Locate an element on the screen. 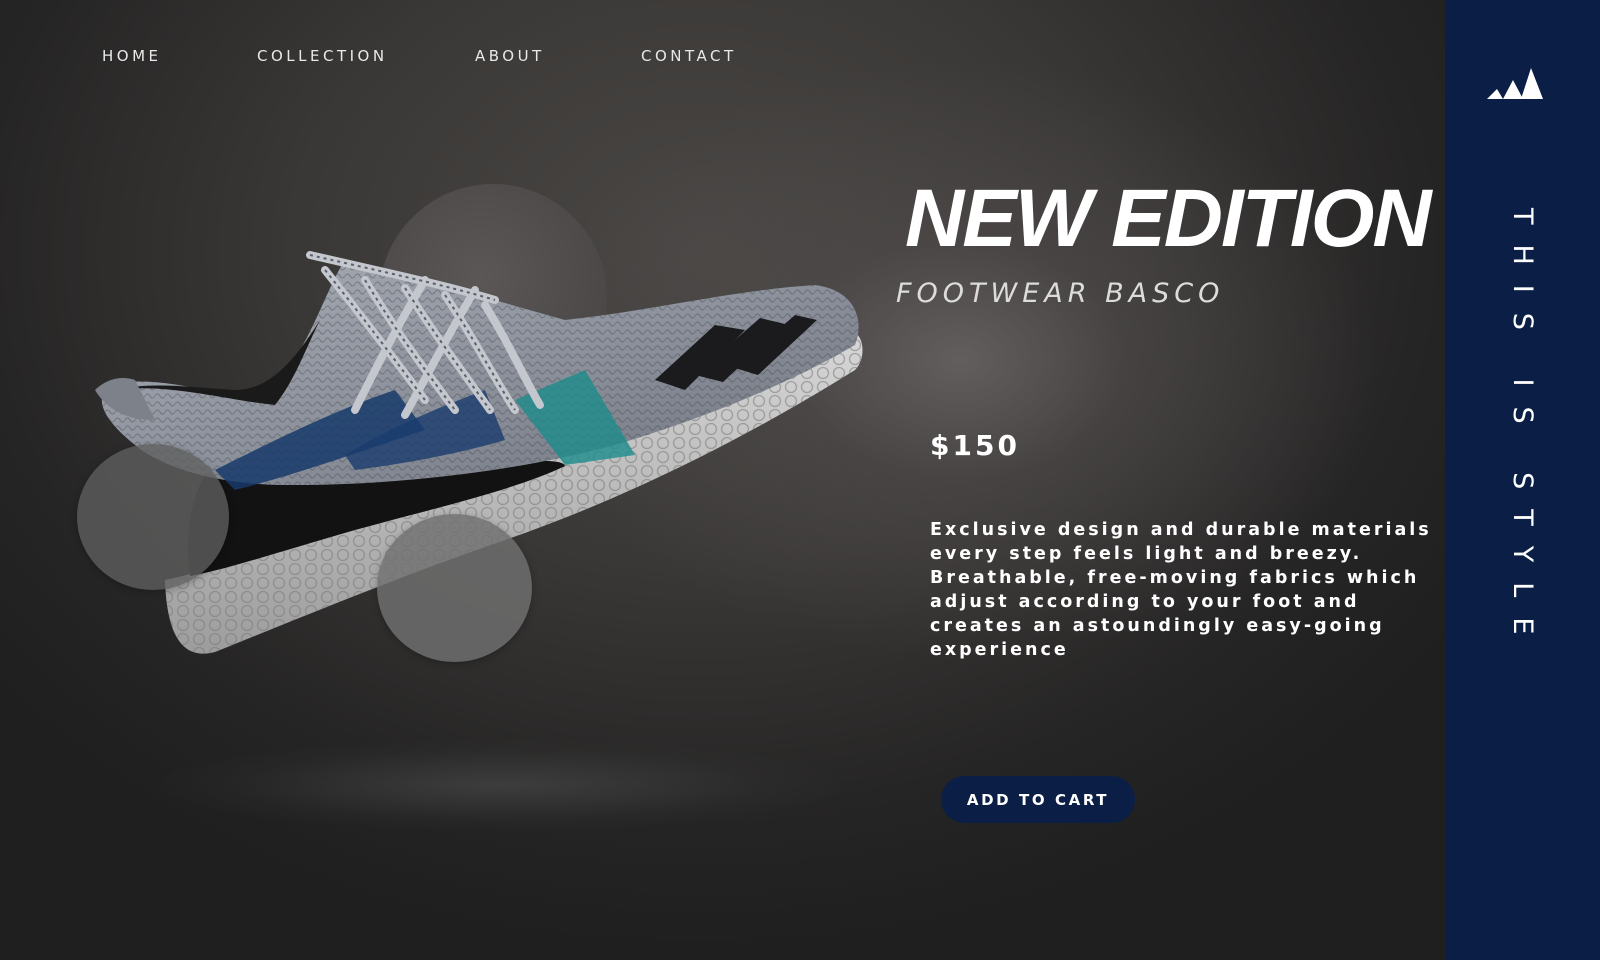  vertical-tagline: THIS IS STYLE is located at coordinates (1522, 431).